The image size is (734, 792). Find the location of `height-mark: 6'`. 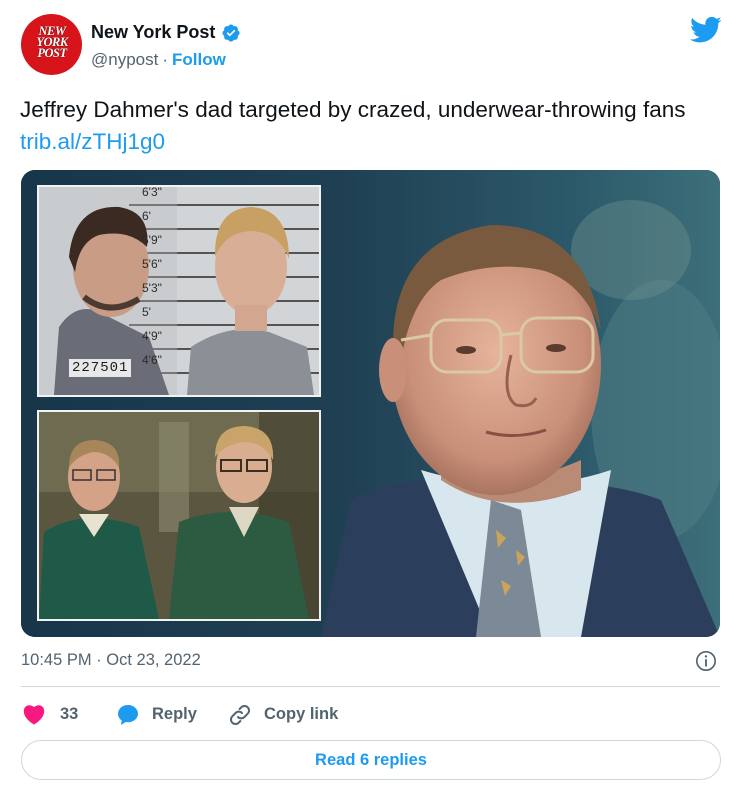

height-mark: 6' is located at coordinates (146, 216).